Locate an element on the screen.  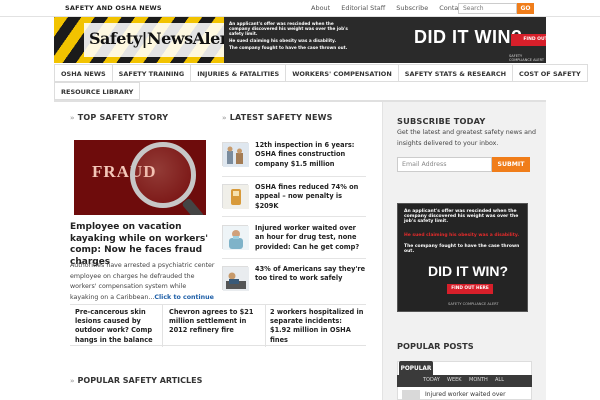
banner-ad-headline: DID IT WIN? is located at coordinates (468, 37).